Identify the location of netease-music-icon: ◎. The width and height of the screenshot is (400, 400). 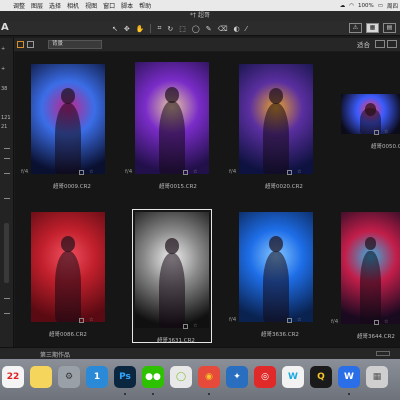
(265, 377).